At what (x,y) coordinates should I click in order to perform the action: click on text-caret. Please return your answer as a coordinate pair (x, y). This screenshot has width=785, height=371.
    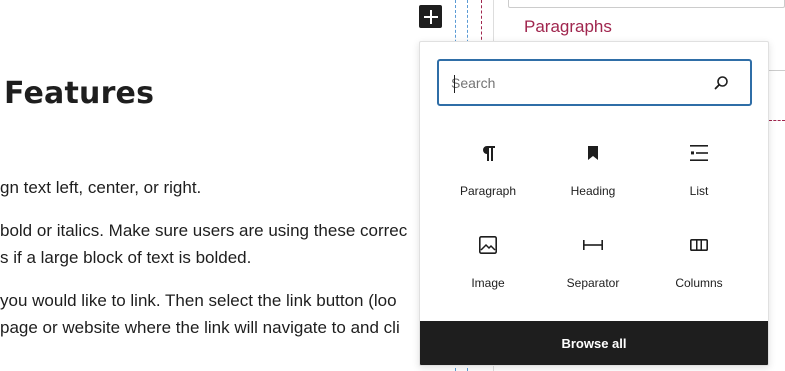
    Looking at the image, I should click on (454, 84).